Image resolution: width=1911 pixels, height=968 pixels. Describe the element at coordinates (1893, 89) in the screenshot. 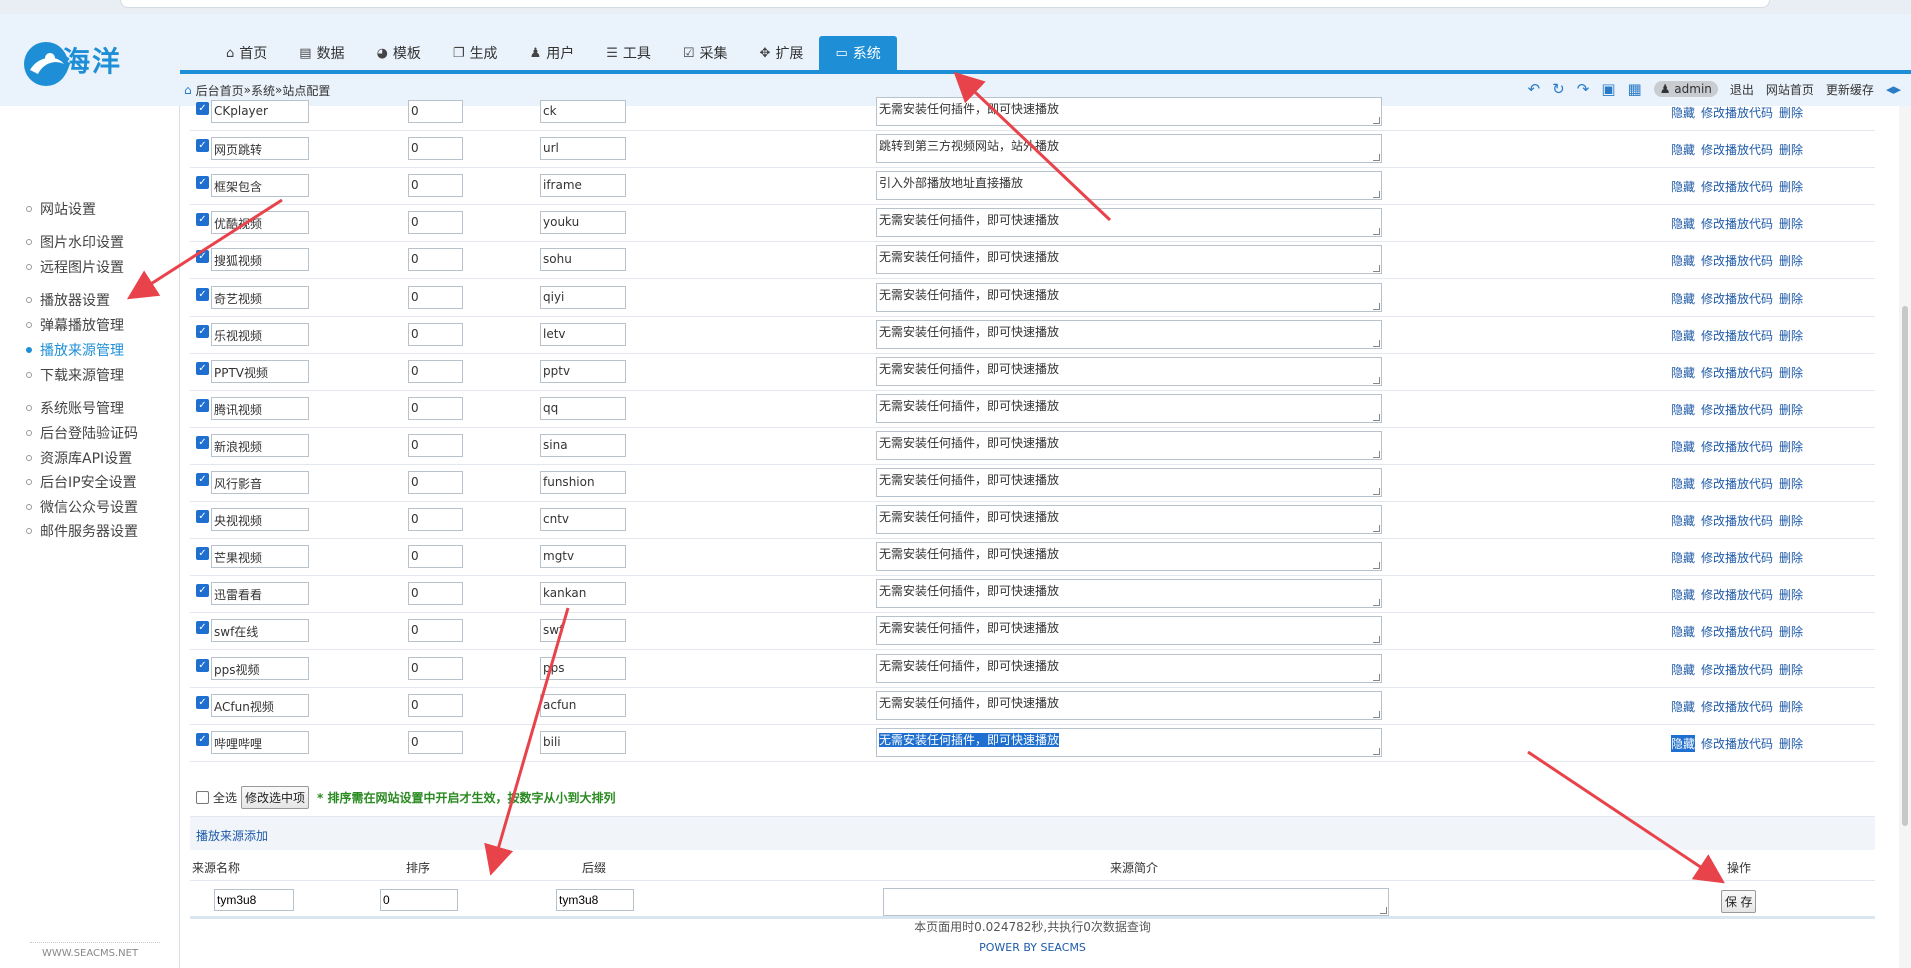

I see `toggle-panel-icon: ◂▸` at that location.